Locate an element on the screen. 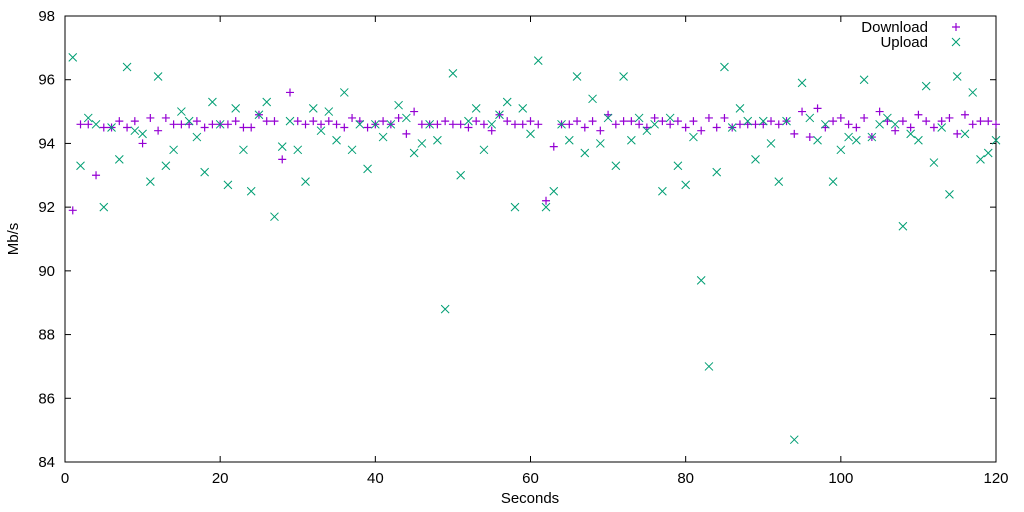  x-axis-label: Seconds is located at coordinates (530, 498).